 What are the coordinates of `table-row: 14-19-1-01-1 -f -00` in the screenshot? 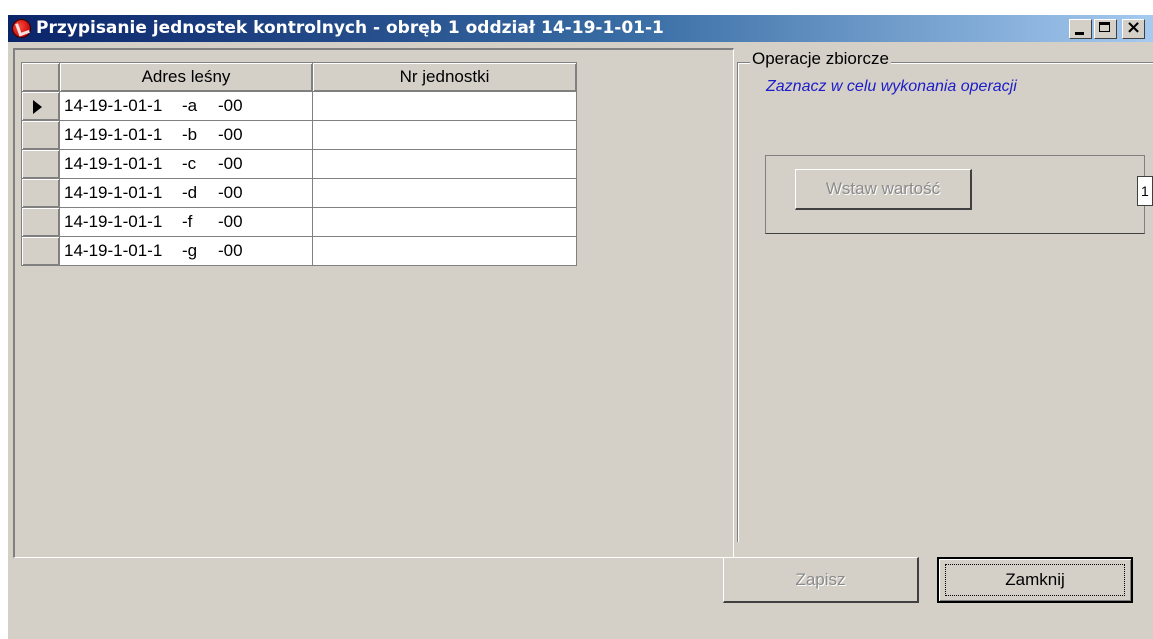 It's located at (299, 222).